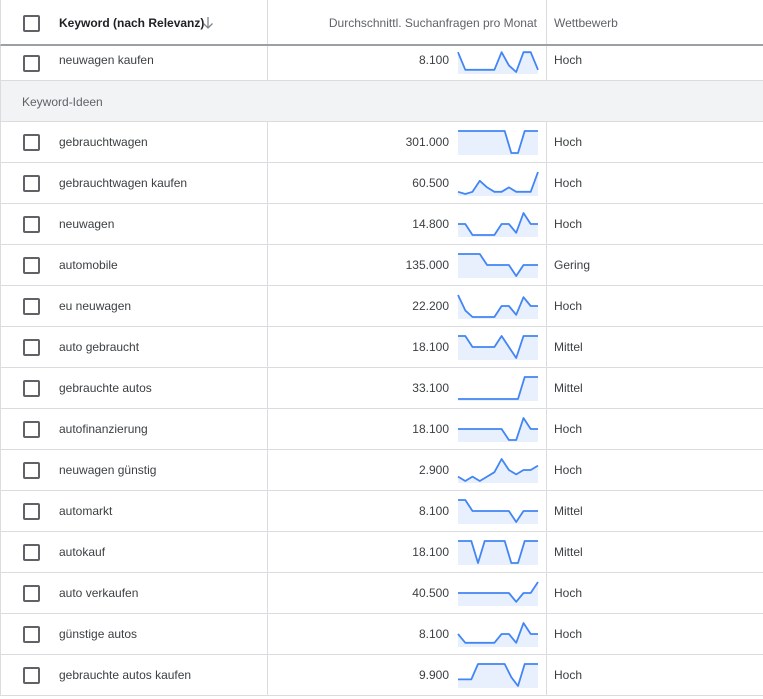  Describe the element at coordinates (31, 23) in the screenshot. I see `select-all-checkbox` at that location.